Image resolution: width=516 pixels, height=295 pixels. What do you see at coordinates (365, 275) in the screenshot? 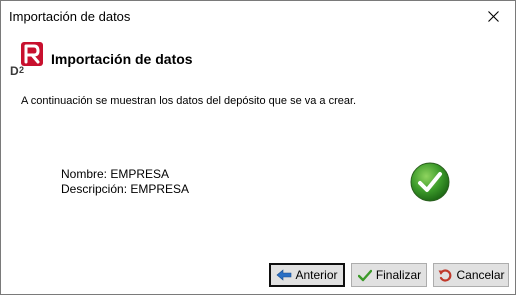
I see `check-icon` at bounding box center [365, 275].